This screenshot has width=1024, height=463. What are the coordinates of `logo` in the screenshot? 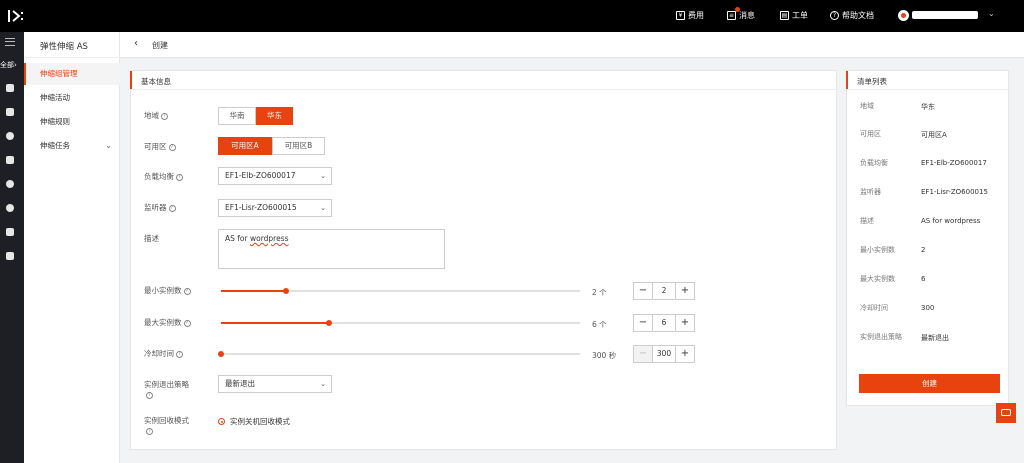 It's located at (16, 16).